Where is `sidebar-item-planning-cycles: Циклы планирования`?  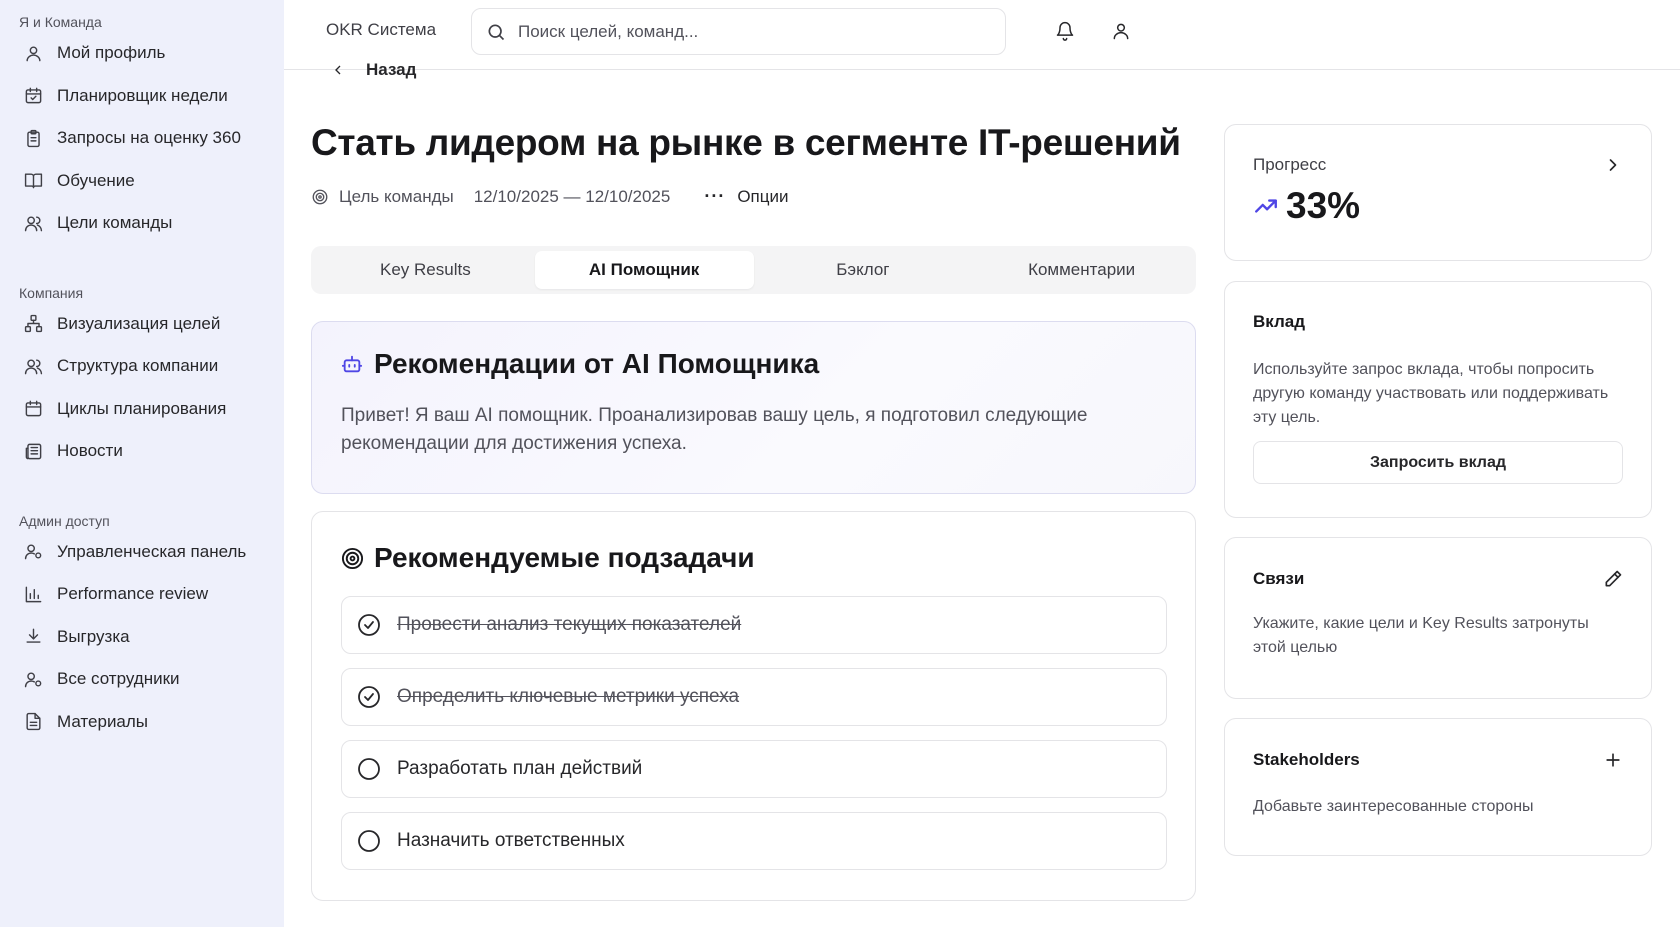 sidebar-item-planning-cycles: Циклы планирования is located at coordinates (142, 409).